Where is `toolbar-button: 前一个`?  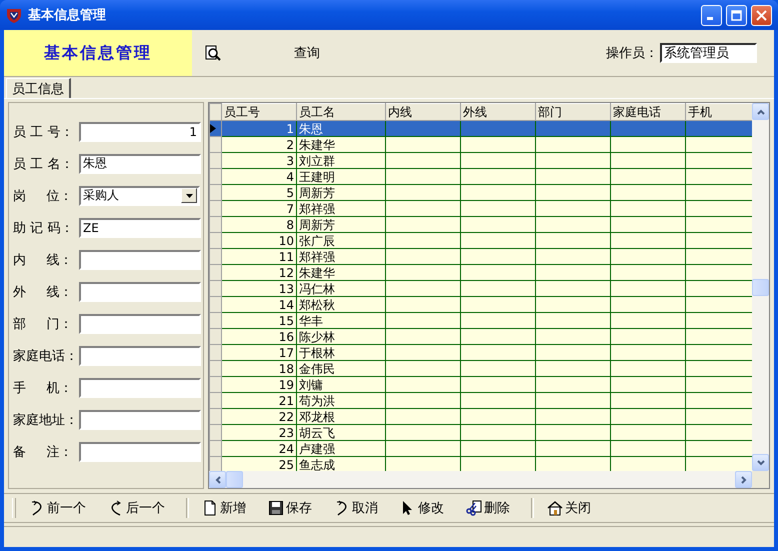
toolbar-button: 前一个 is located at coordinates (57, 508).